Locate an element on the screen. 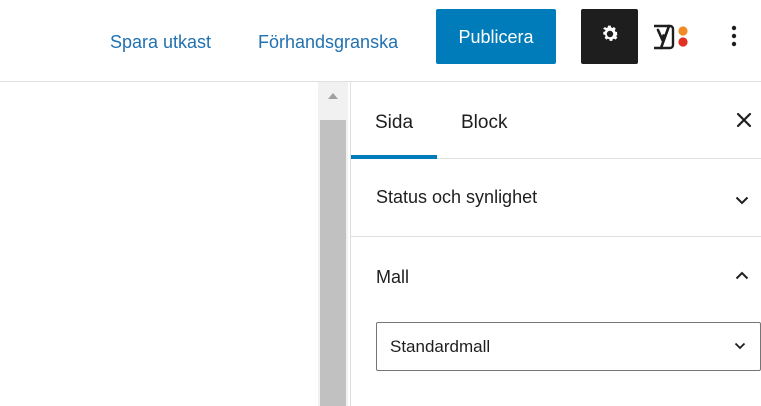 The height and width of the screenshot is (406, 761). yoast-seo-button is located at coordinates (672, 38).